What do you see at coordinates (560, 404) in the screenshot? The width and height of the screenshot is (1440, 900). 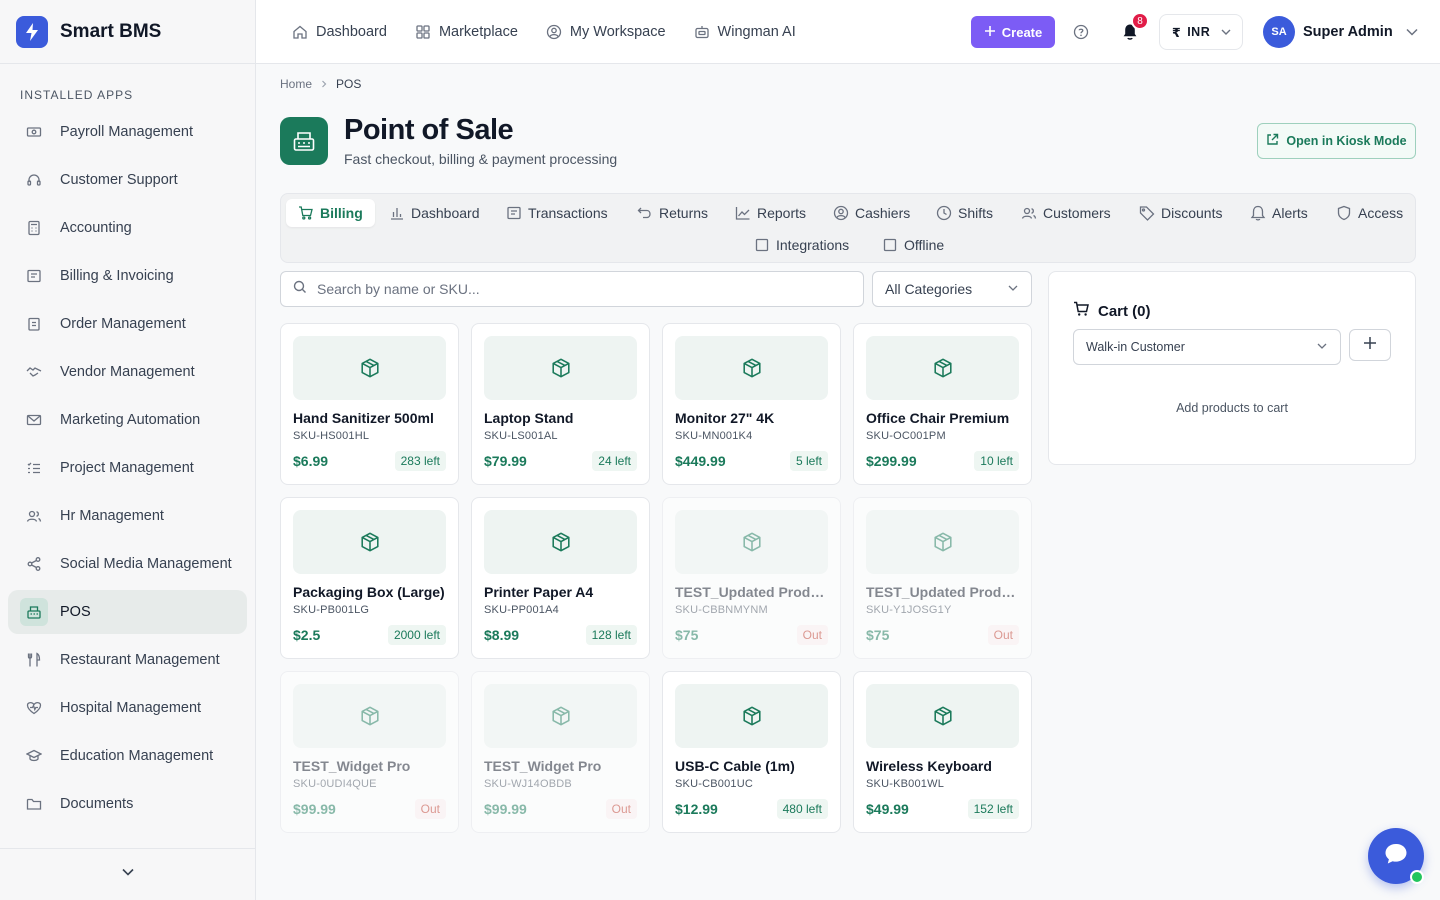 I see `product-card: Laptop Stand SKU-LS001AL $79.99 24 left` at bounding box center [560, 404].